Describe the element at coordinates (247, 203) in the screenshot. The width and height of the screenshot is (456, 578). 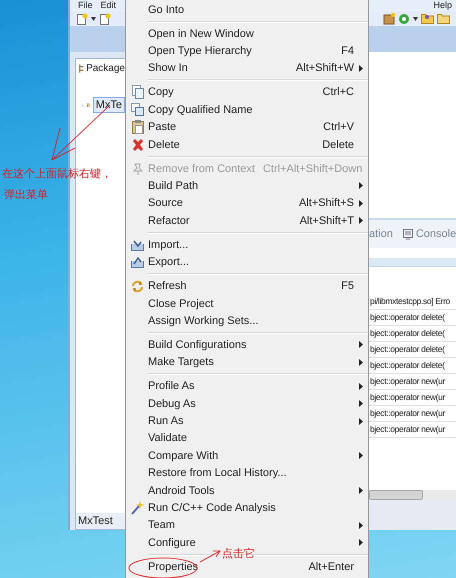
I see `menu-item: Source Alt+Shift+S` at that location.